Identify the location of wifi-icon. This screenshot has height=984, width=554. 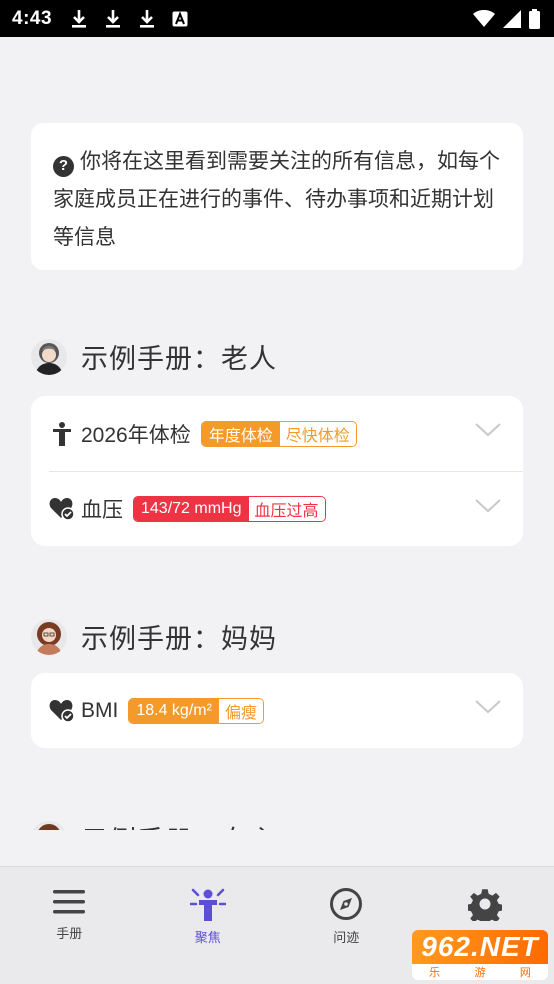
(484, 18).